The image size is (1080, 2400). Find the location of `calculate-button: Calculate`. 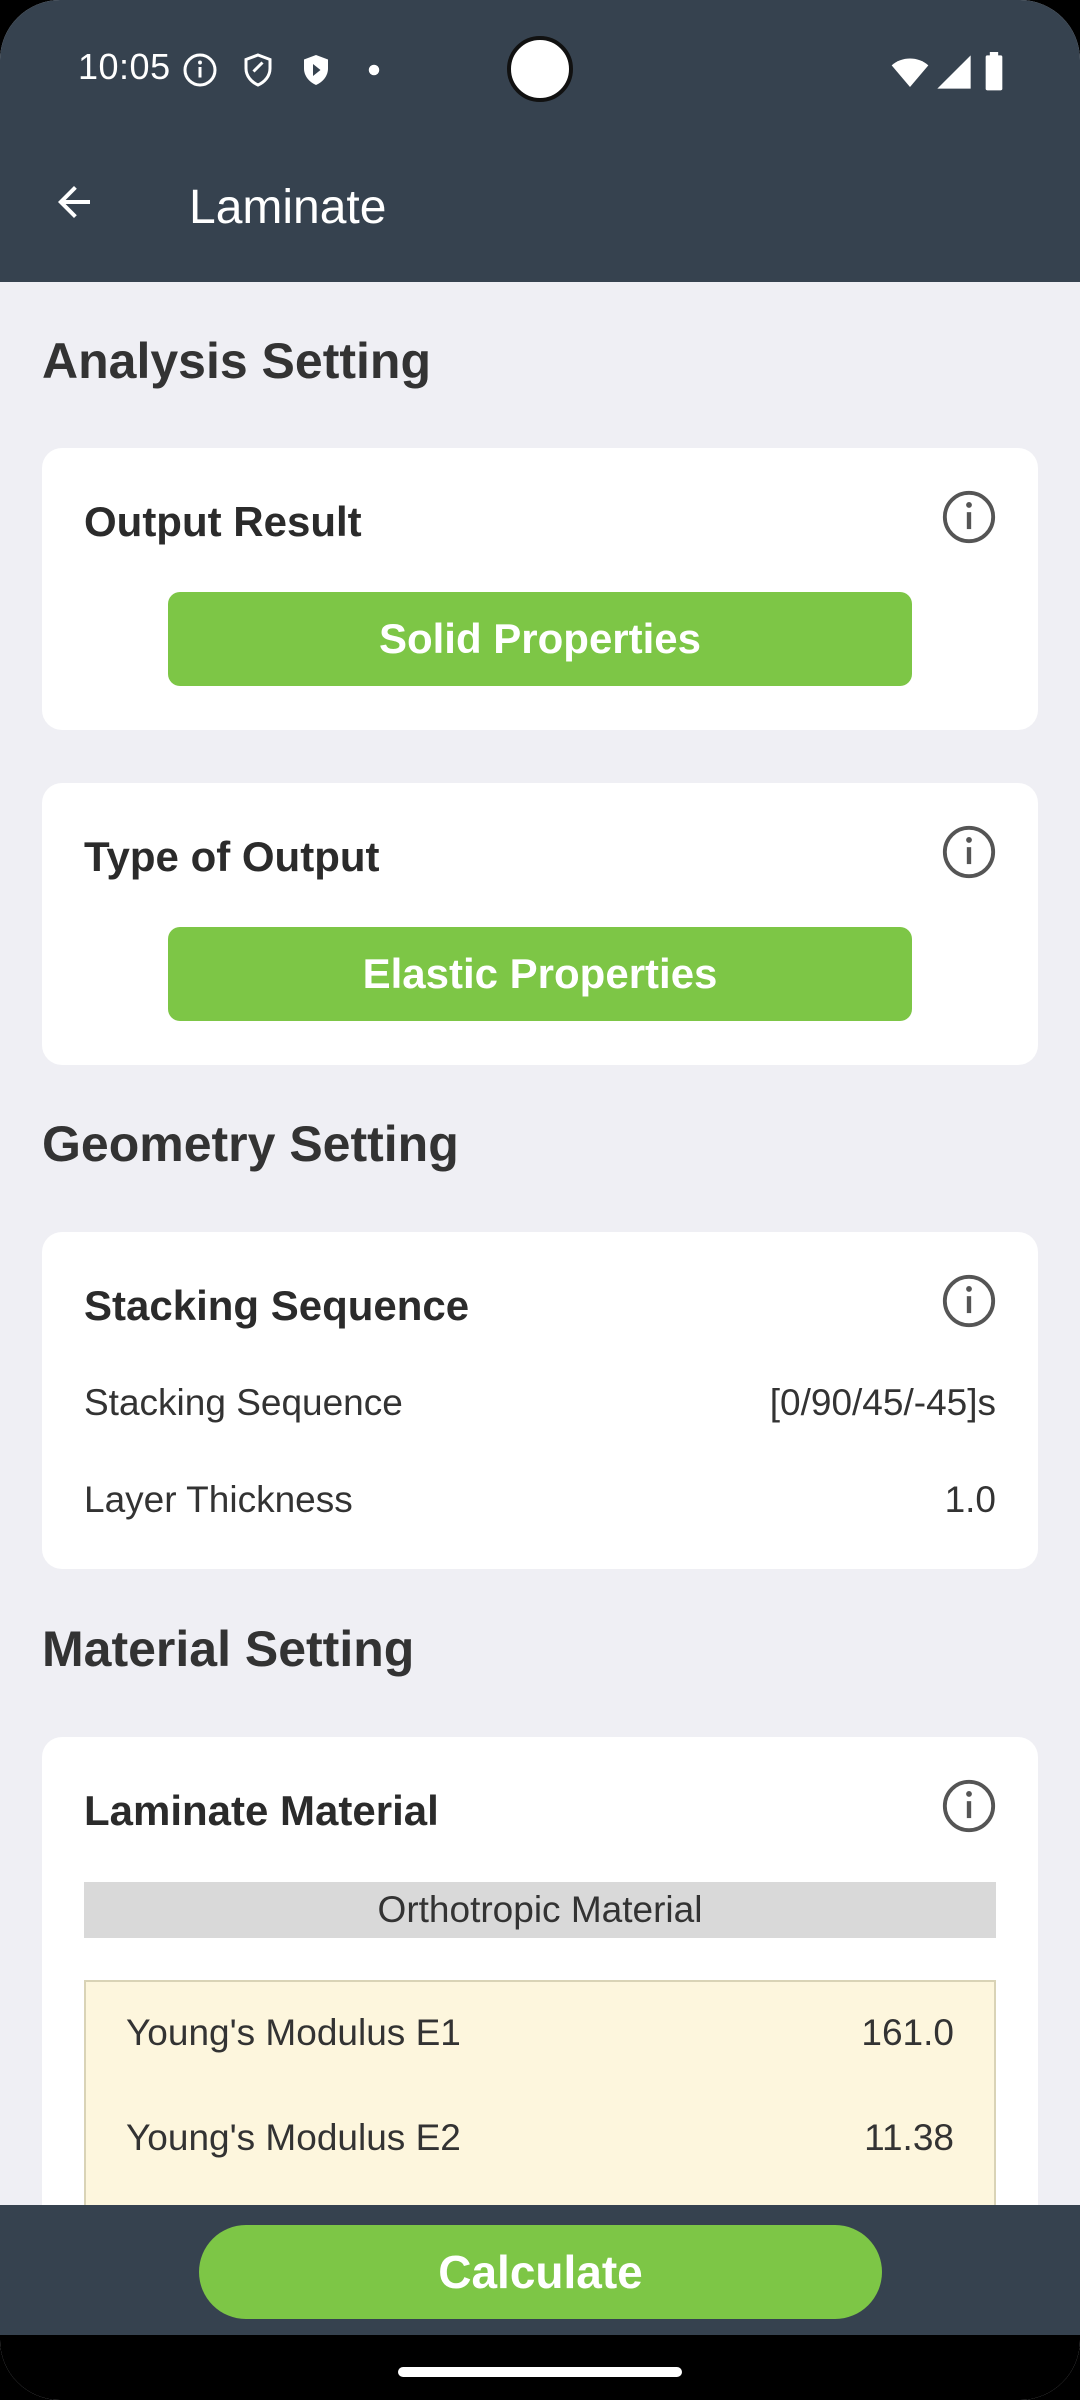

calculate-button: Calculate is located at coordinates (540, 2272).